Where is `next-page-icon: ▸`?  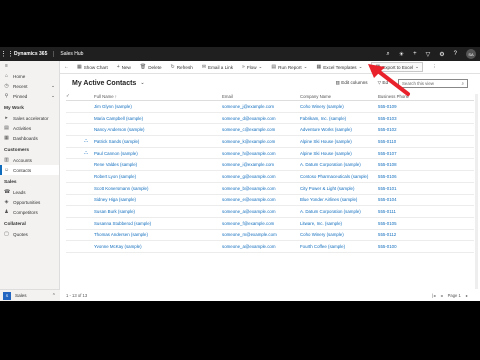 next-page-icon: ▸ is located at coordinates (467, 295).